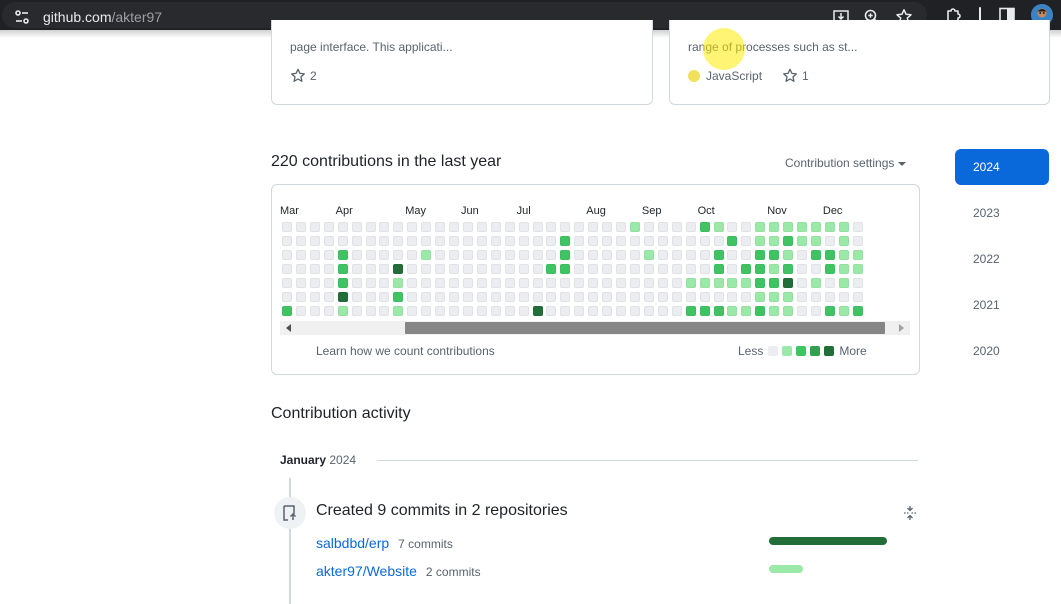  I want to click on year-link-2022: 2022, so click(1002, 259).